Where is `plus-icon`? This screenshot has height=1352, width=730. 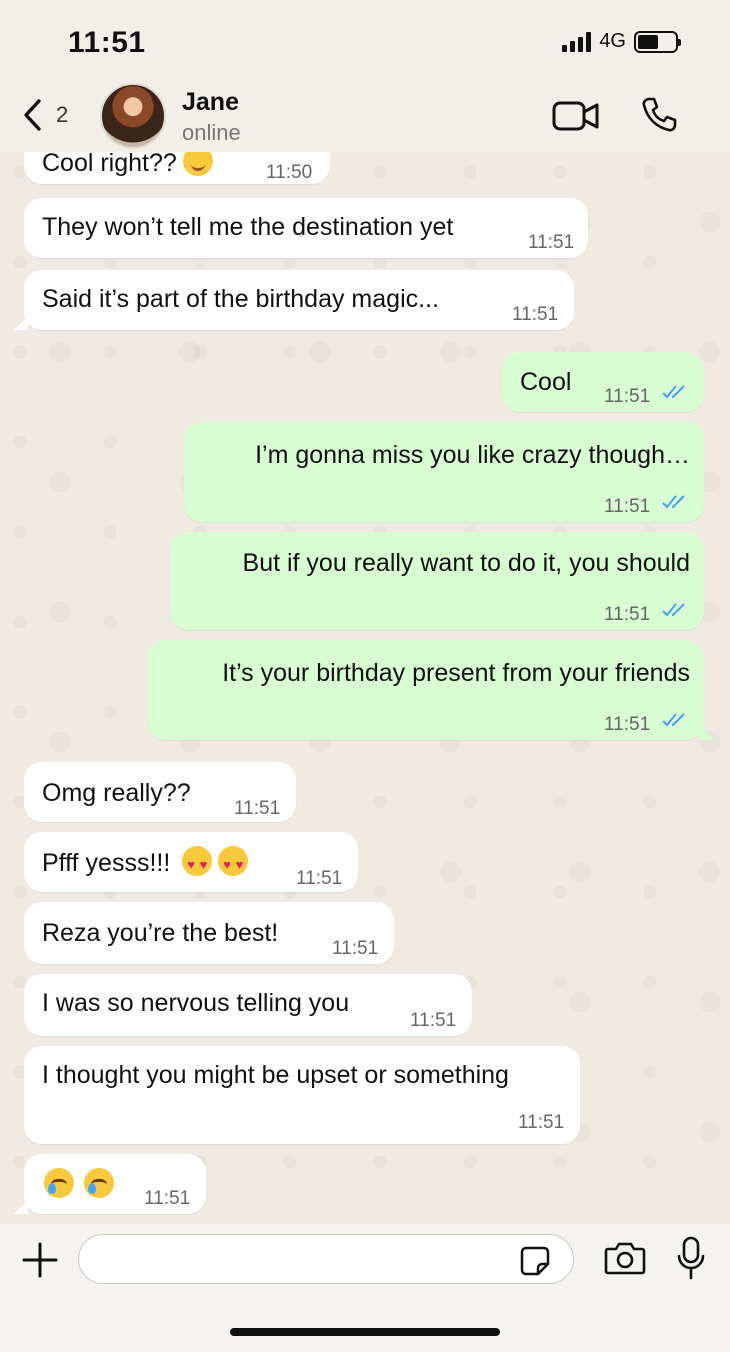 plus-icon is located at coordinates (40, 1260).